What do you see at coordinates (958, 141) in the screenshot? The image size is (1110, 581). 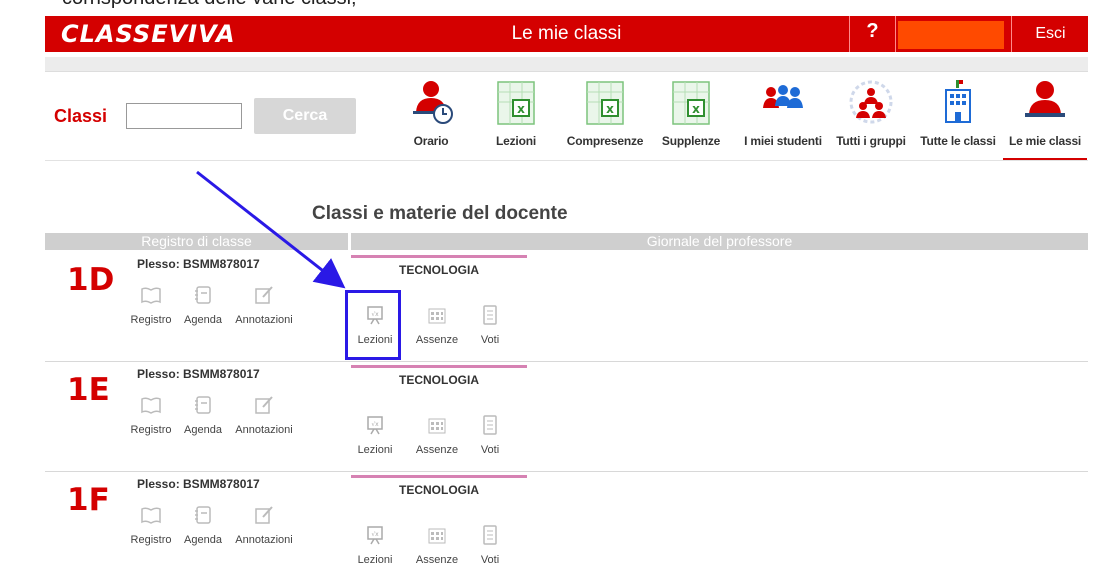 I see `tool-label: Tutte le classi` at bounding box center [958, 141].